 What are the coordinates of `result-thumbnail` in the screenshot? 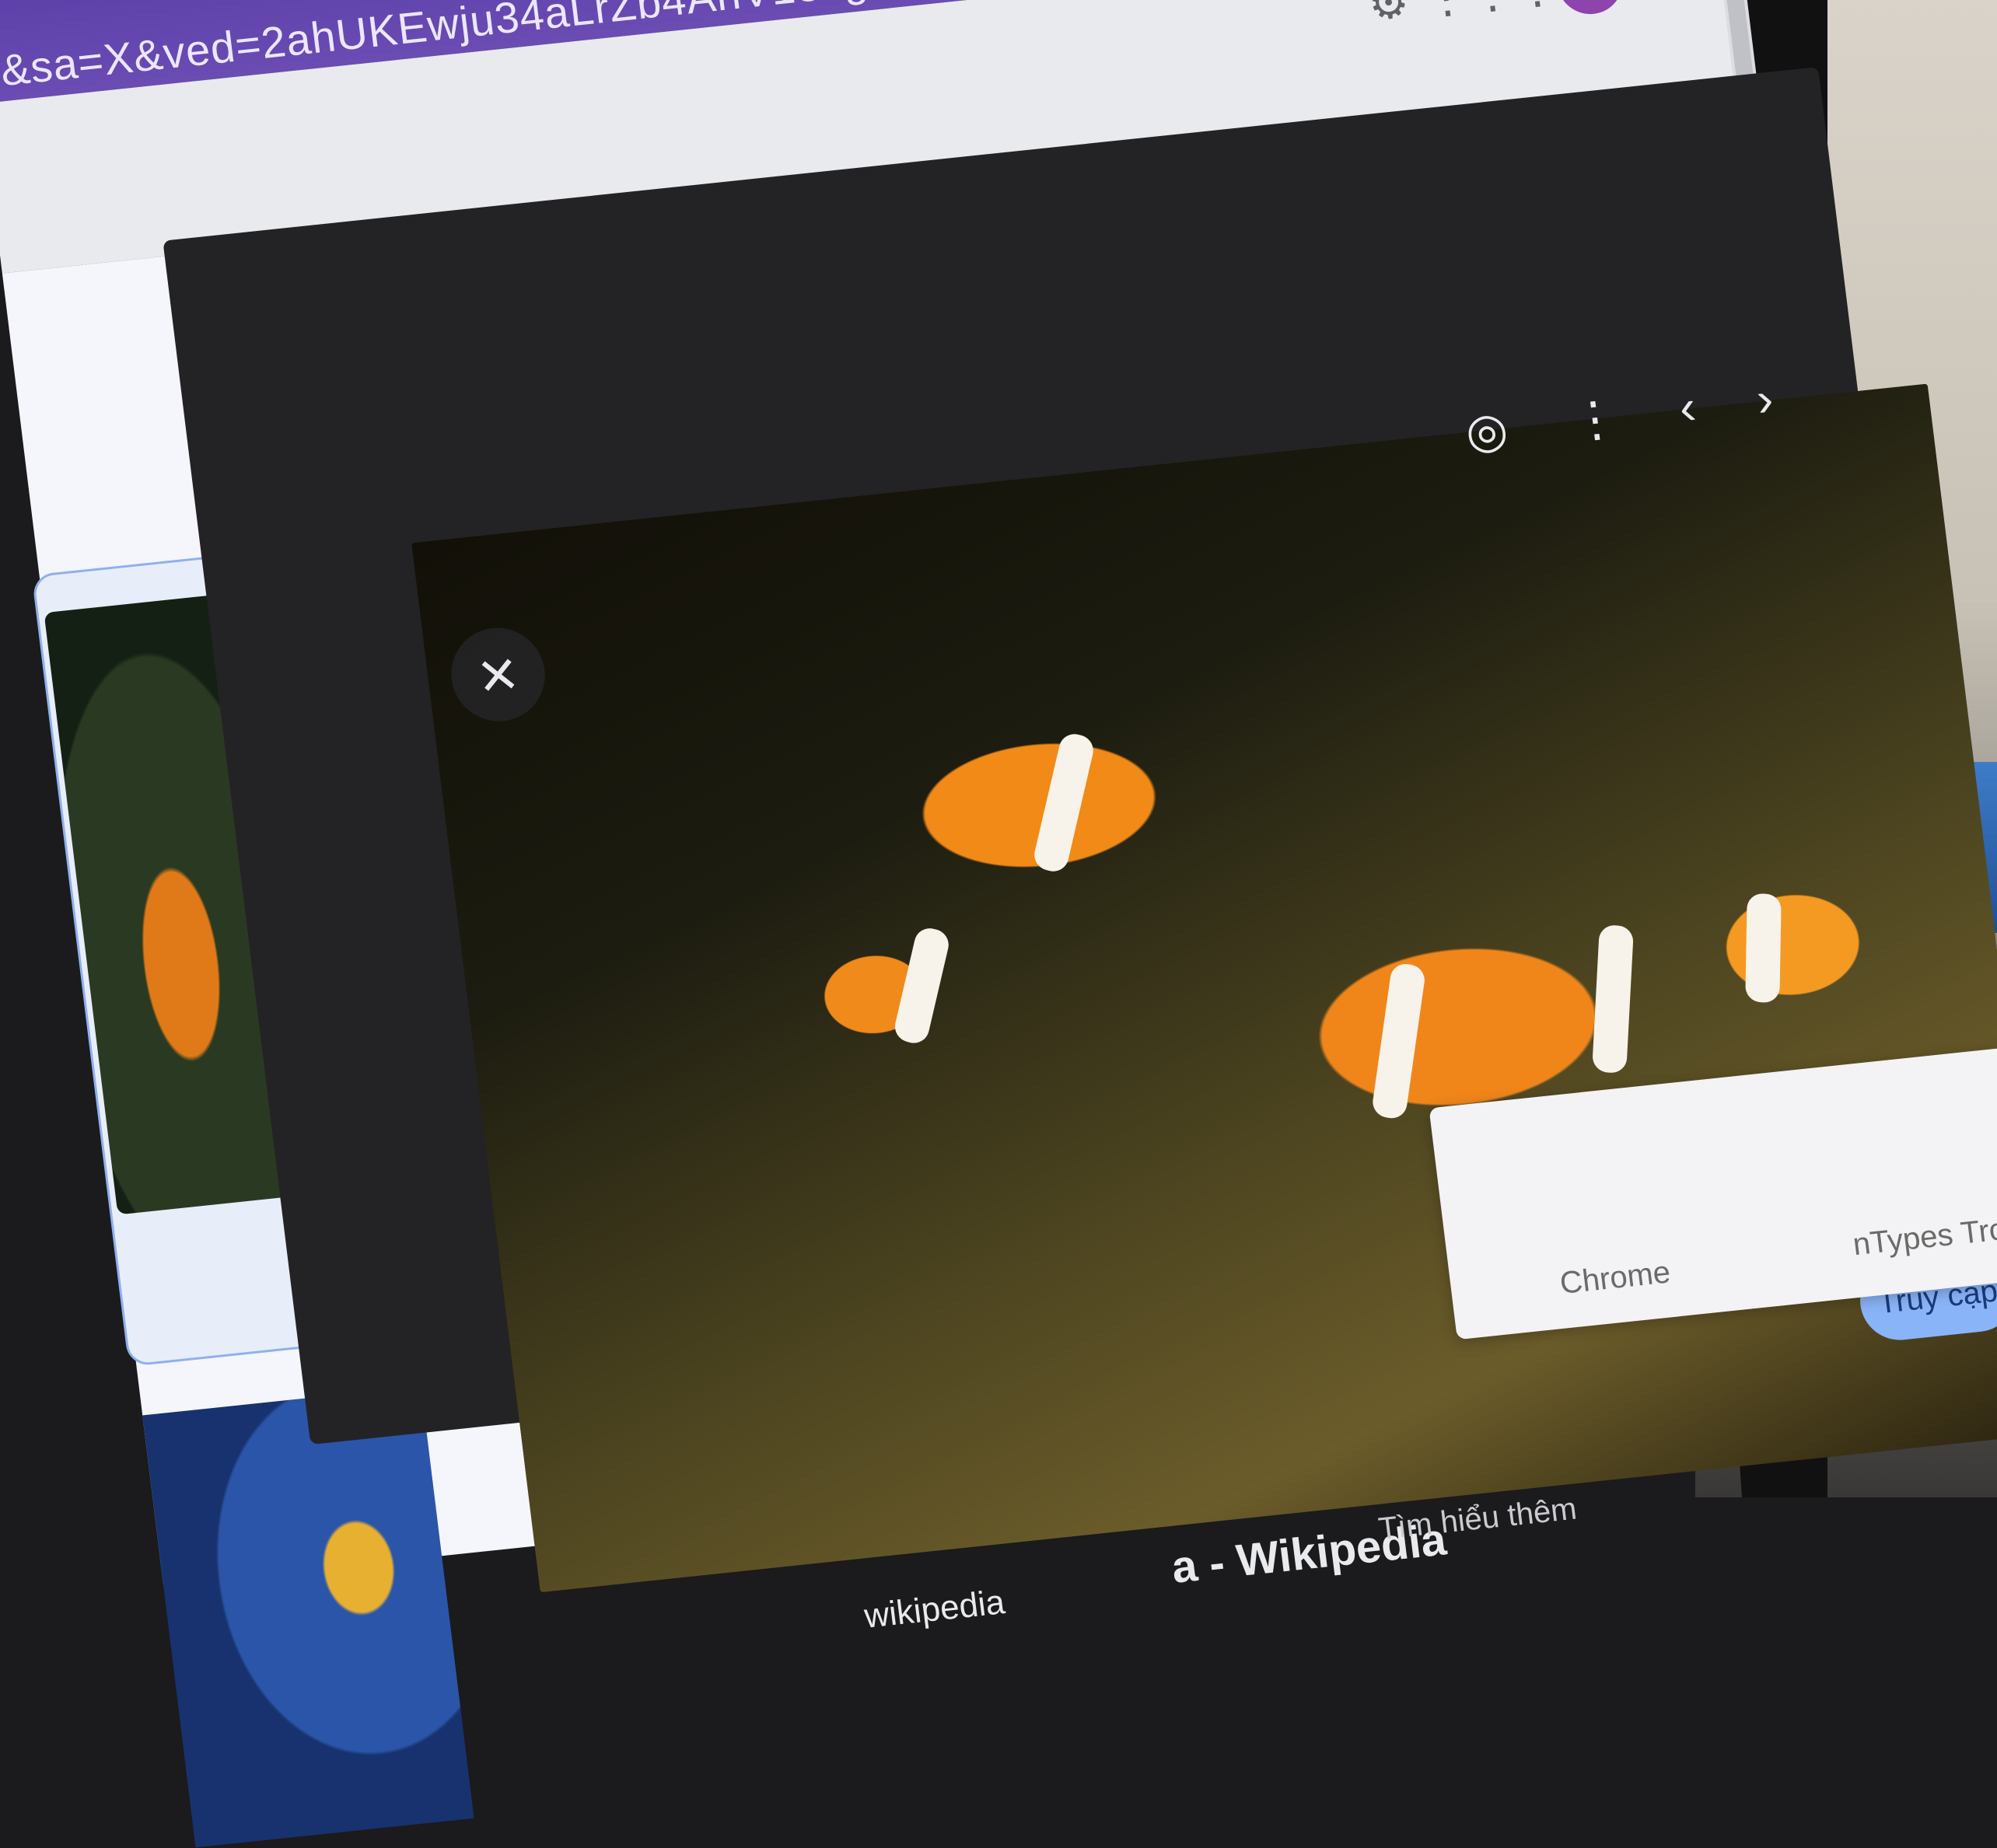 It's located at (308, 1616).